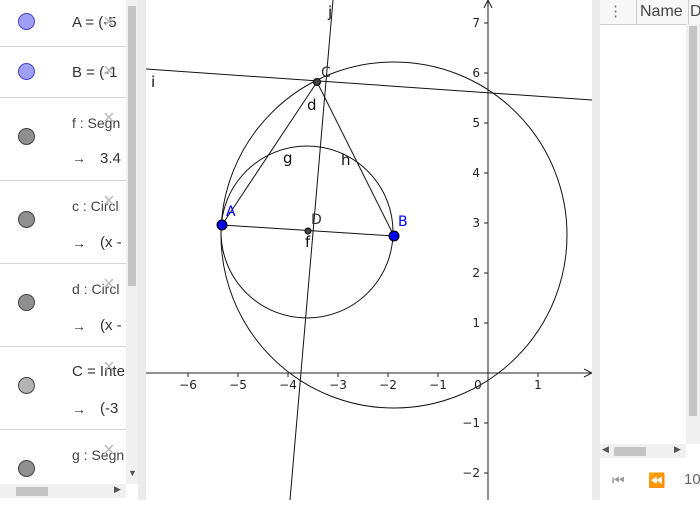  I want to click on algebra-row-c: c : Circl → (x - ×, so click(63, 222).